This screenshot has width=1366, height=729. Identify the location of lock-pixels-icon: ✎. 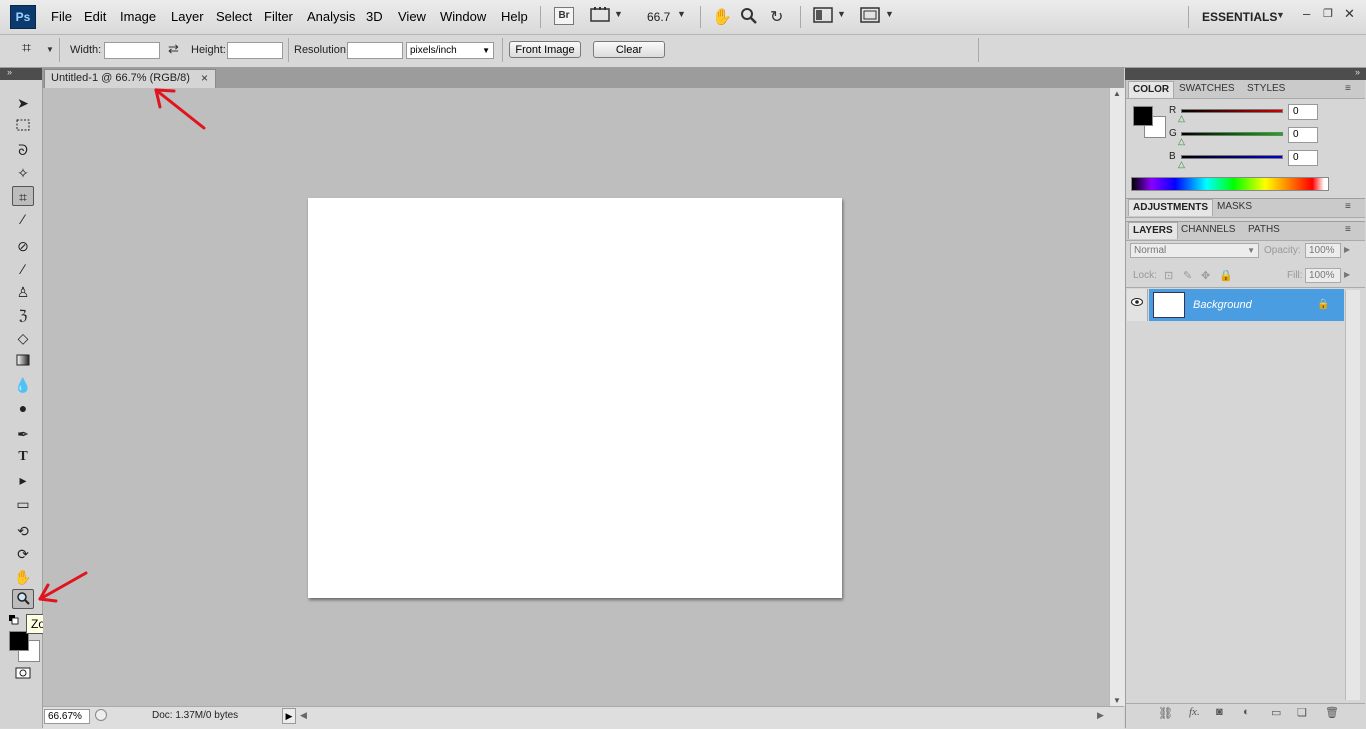
(1187, 275).